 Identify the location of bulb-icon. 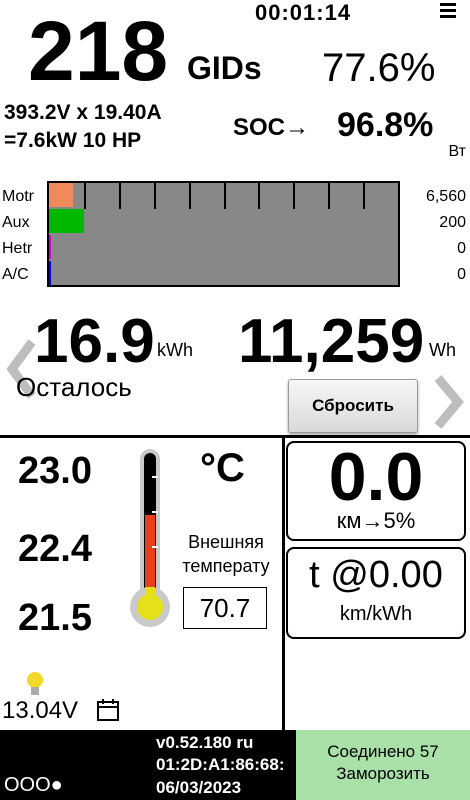
(35, 684).